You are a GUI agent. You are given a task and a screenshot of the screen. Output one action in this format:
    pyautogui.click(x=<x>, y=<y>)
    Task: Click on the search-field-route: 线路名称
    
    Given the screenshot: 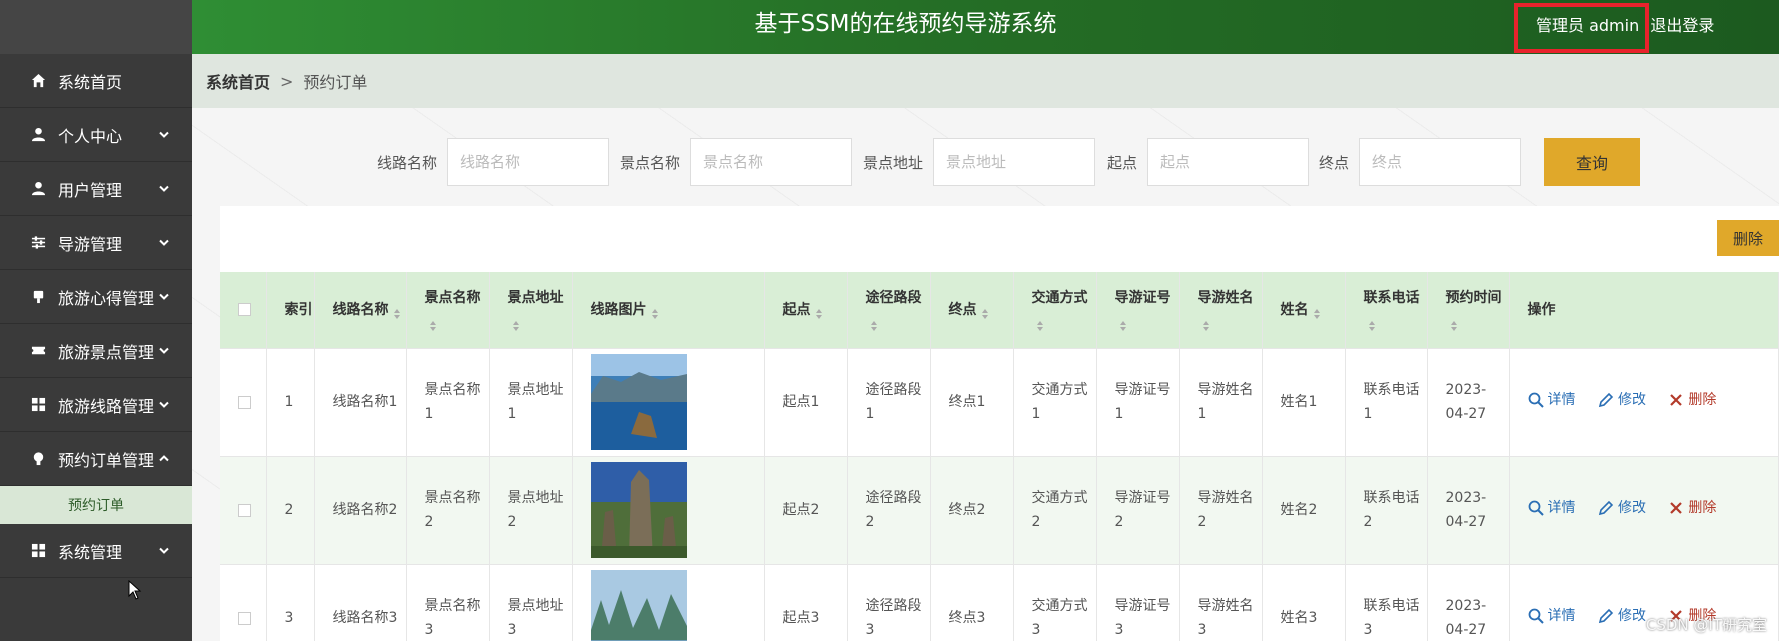 What is the action you would take?
    pyautogui.click(x=493, y=162)
    